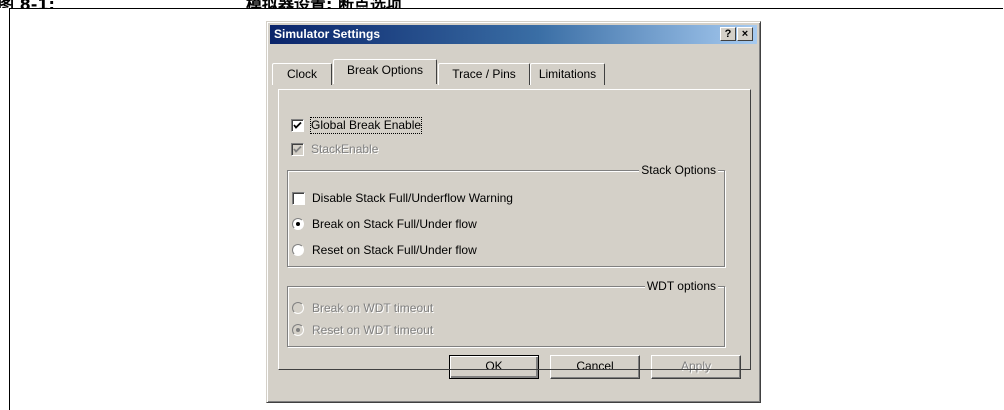 The height and width of the screenshot is (410, 1004). Describe the element at coordinates (373, 308) in the screenshot. I see `break-on-wdt-label: Break on WDT timeout` at that location.